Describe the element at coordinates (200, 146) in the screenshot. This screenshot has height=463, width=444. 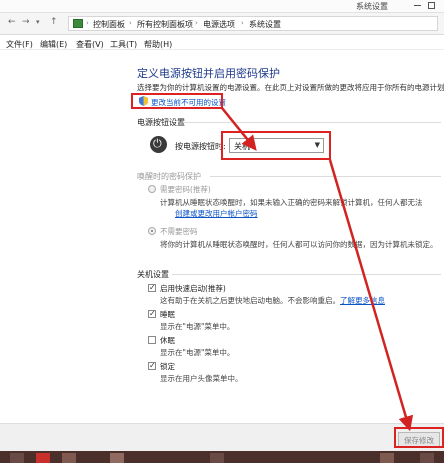
I see `power-button-label: 按电源按钮时:` at that location.